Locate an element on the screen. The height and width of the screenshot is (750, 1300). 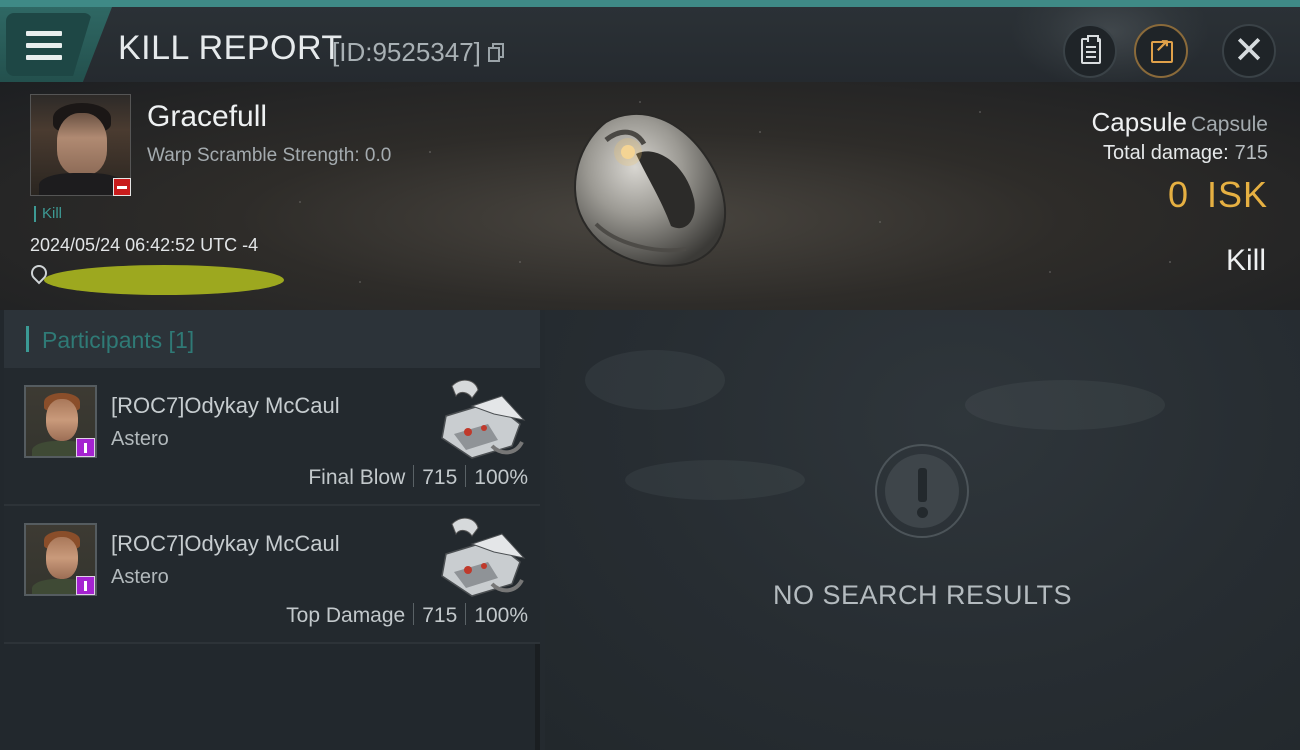
share-icon is located at coordinates (1162, 49).